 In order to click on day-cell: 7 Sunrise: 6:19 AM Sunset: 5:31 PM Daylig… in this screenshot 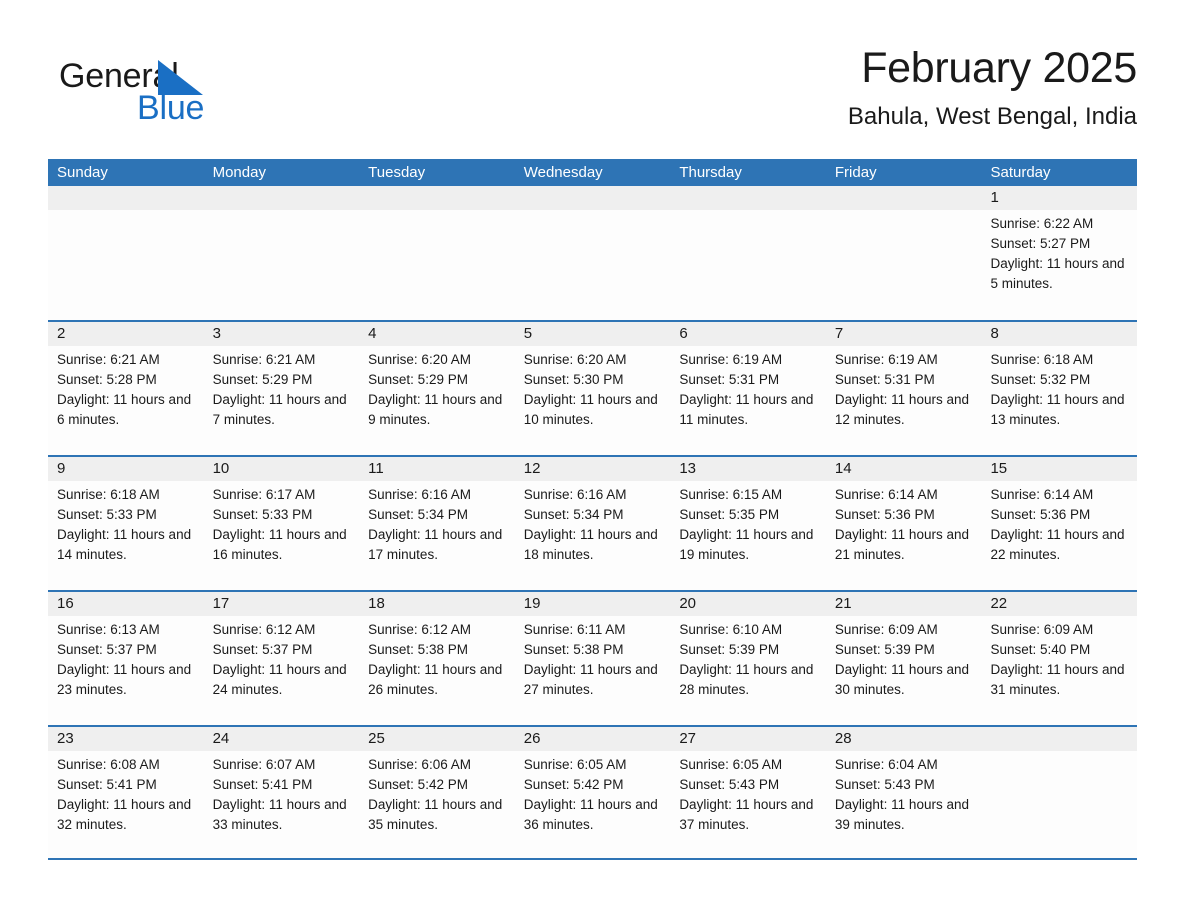, I will do `click(903, 388)`.